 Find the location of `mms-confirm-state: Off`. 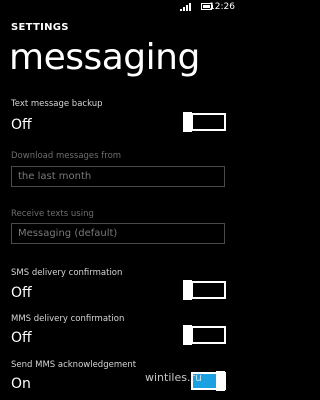

mms-confirm-state: Off is located at coordinates (21, 338).